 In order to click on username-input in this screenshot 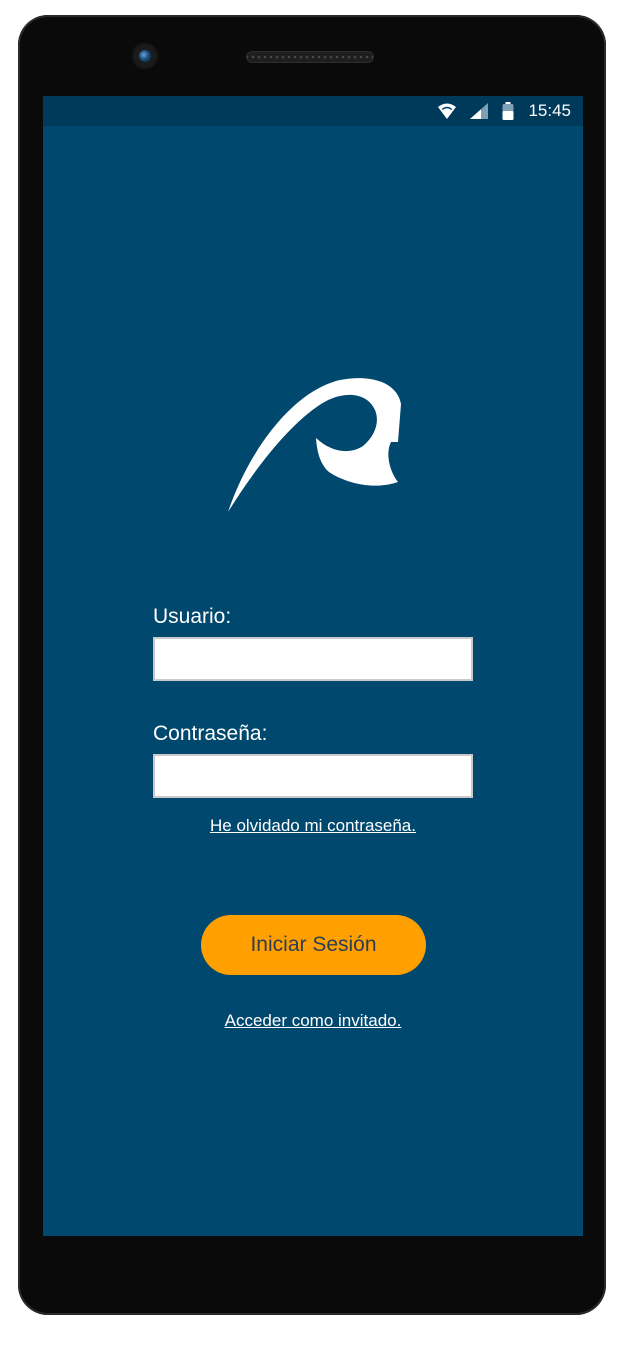, I will do `click(313, 659)`.